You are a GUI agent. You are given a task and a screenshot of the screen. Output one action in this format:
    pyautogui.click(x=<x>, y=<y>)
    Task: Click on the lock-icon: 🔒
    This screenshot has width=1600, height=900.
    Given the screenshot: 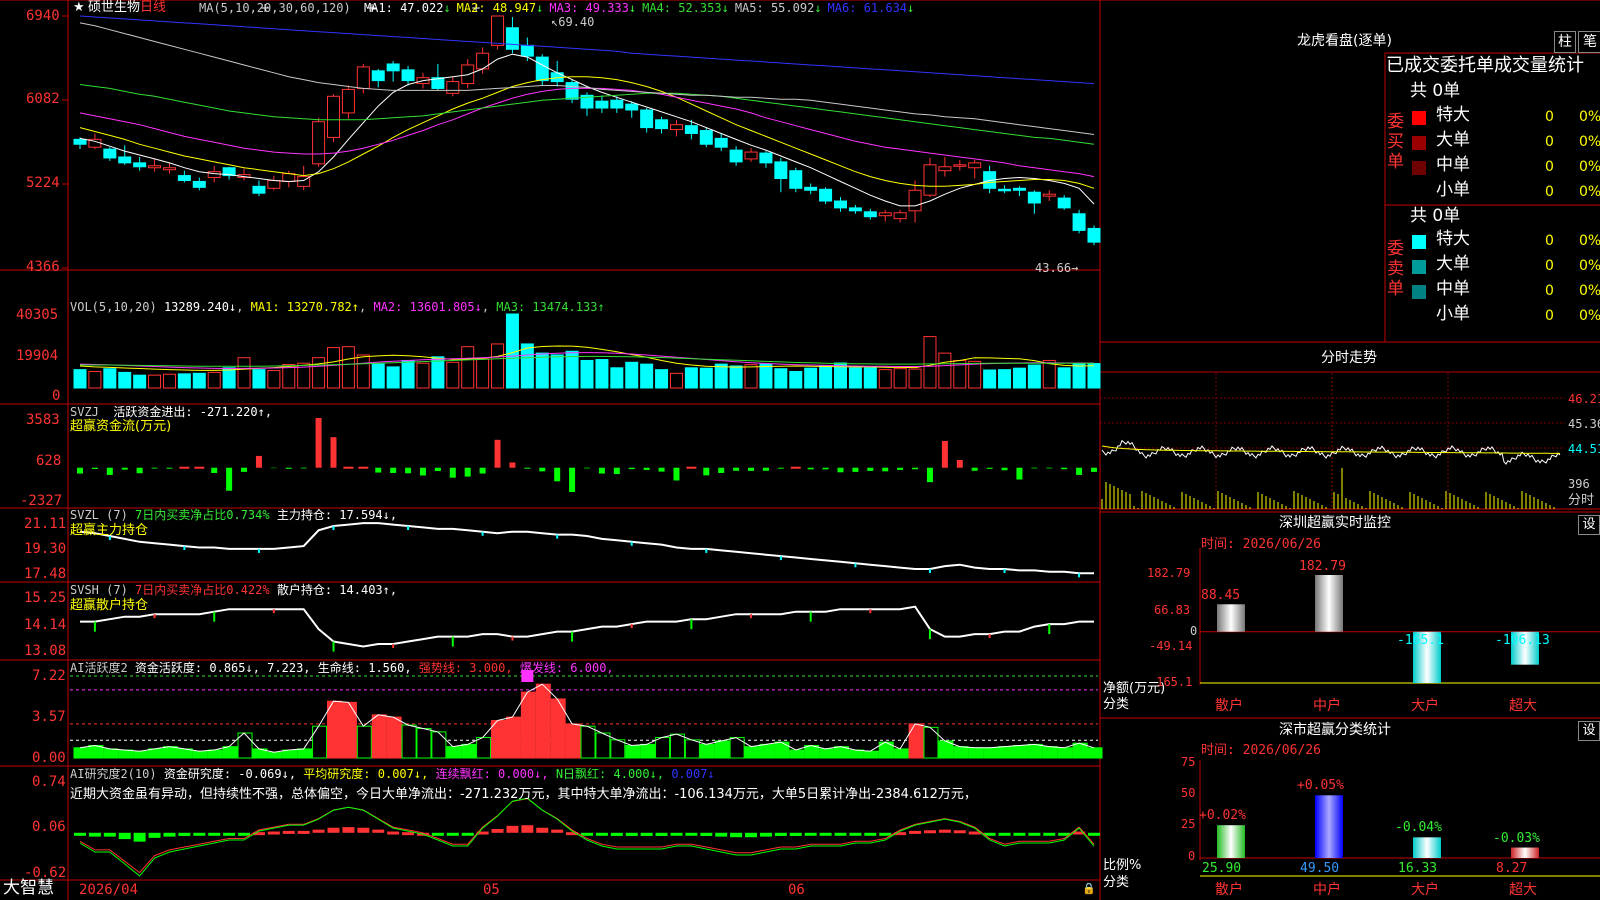 What is the action you would take?
    pyautogui.click(x=1089, y=888)
    